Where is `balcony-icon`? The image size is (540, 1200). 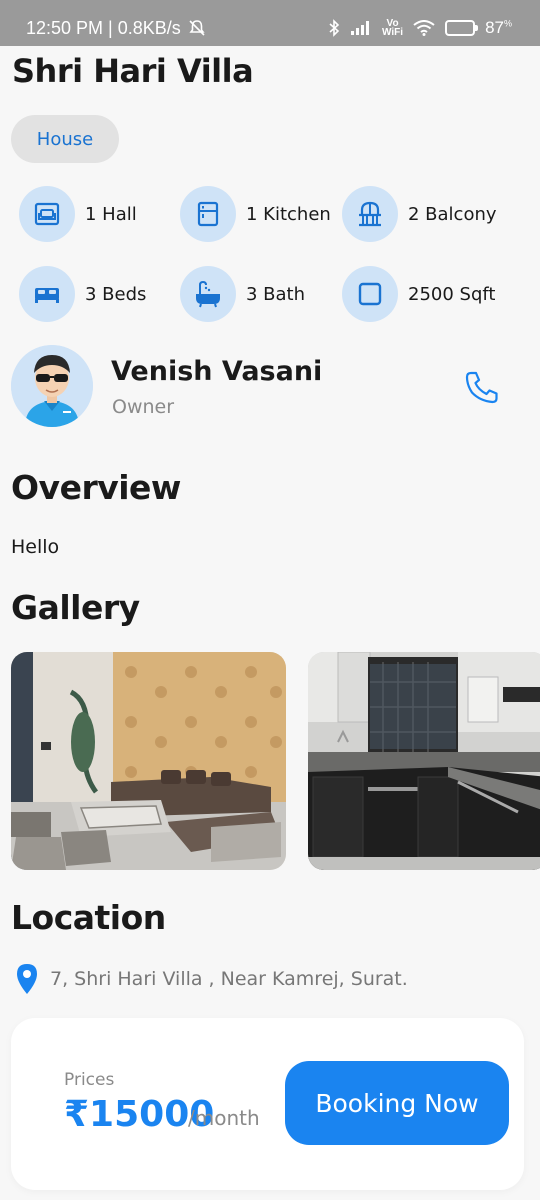 balcony-icon is located at coordinates (370, 214).